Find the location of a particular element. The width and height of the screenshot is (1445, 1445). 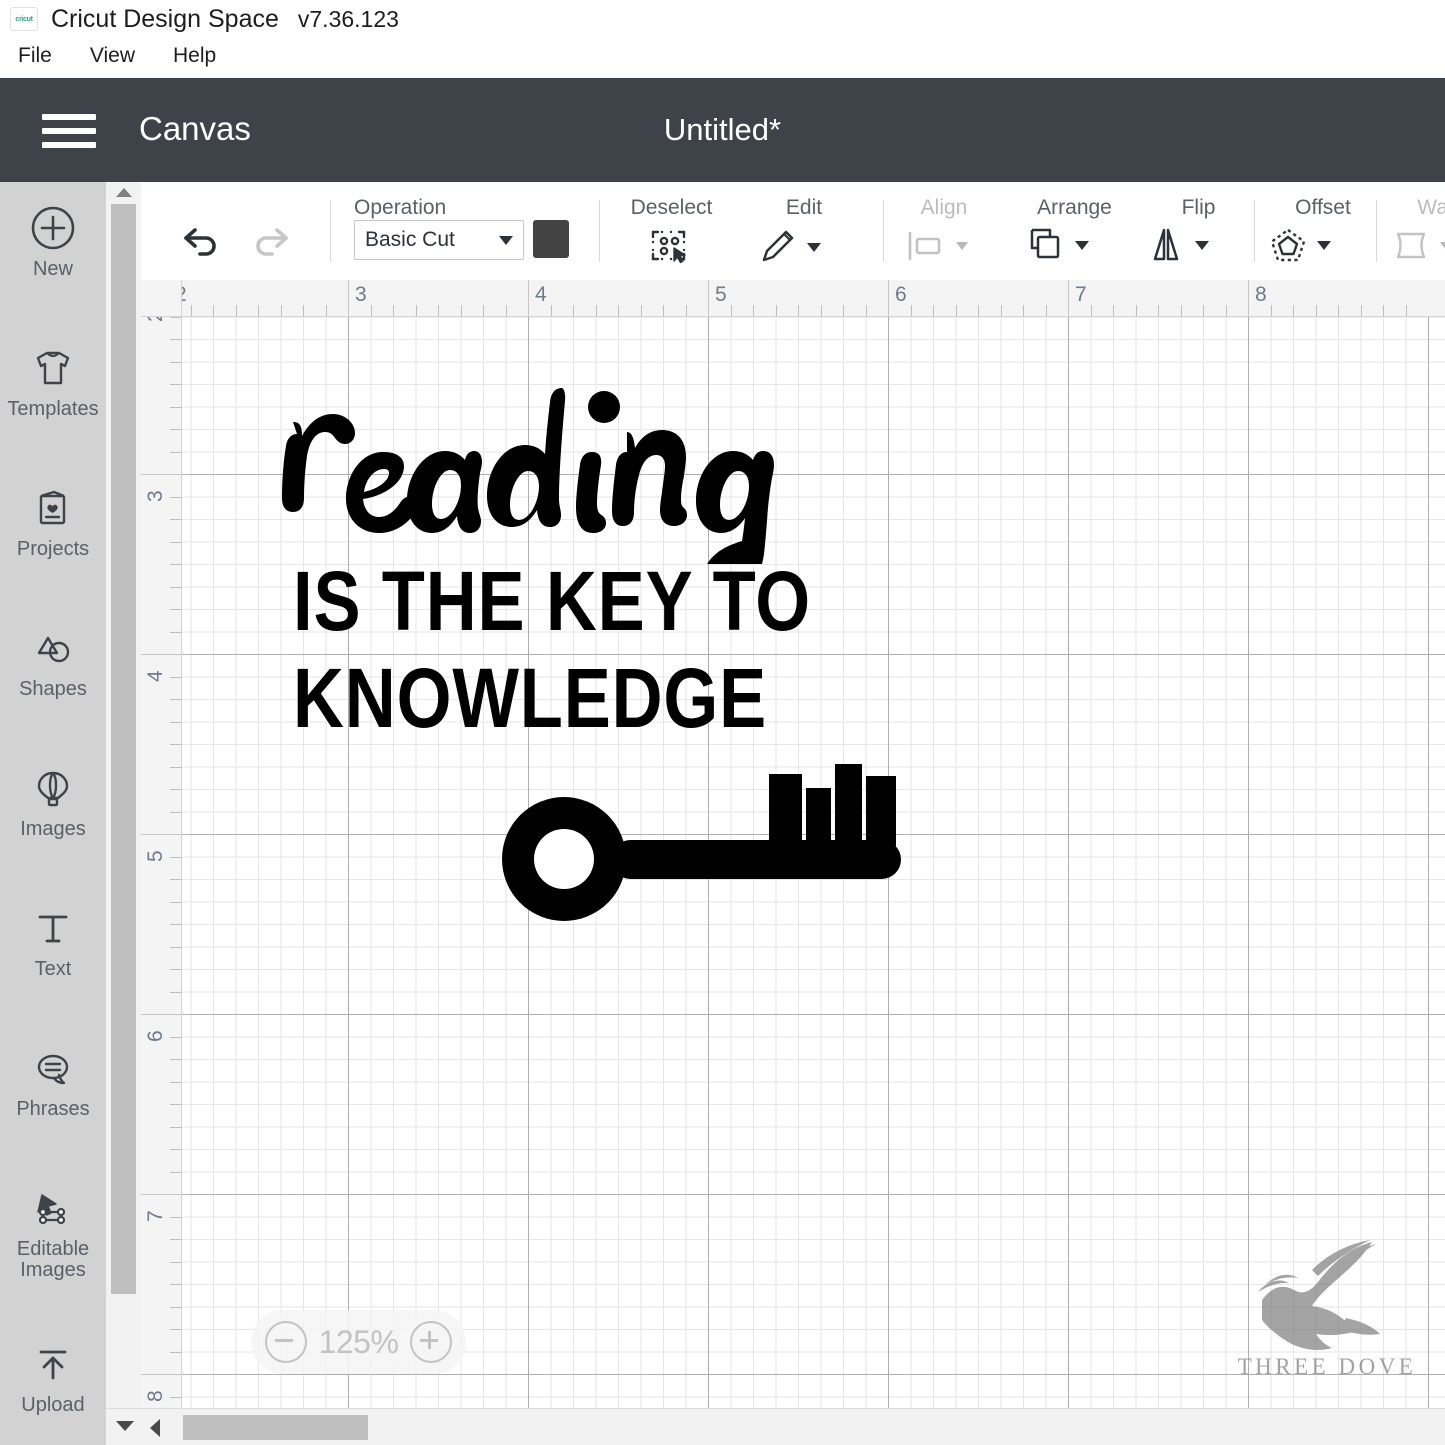

tshirt-icon is located at coordinates (53, 368).